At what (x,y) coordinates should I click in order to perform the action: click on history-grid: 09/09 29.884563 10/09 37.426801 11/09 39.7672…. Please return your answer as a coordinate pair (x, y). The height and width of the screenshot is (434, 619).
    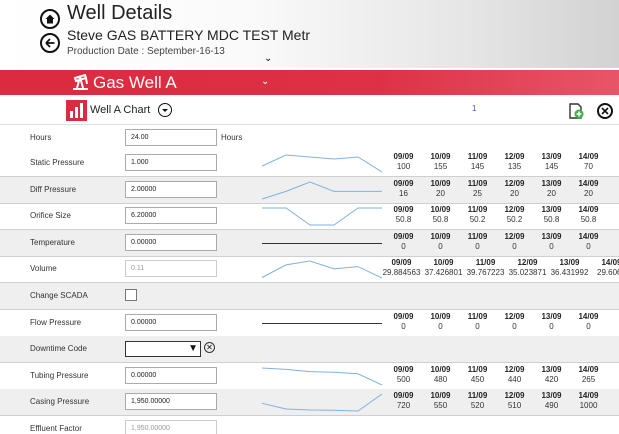
    Looking at the image, I should click on (499, 269).